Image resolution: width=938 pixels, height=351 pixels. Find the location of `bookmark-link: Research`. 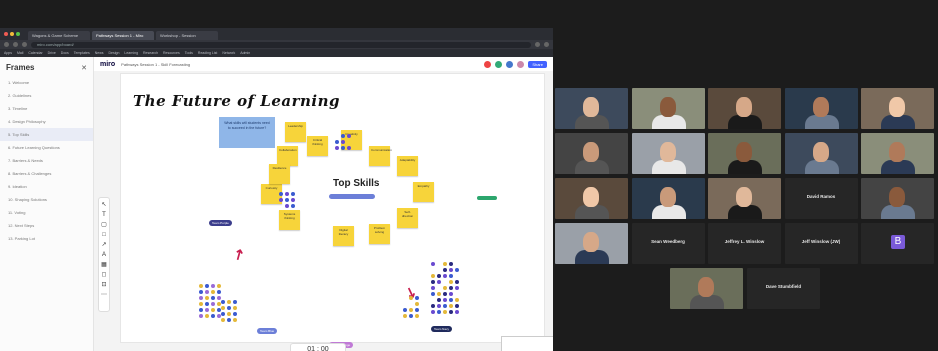

bookmark-link: Research is located at coordinates (150, 53).